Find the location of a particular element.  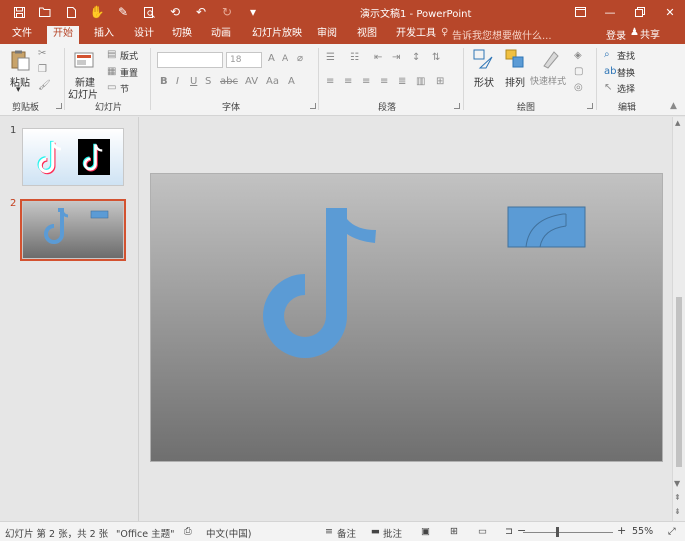

change-case-icon: Aa is located at coordinates (272, 81).